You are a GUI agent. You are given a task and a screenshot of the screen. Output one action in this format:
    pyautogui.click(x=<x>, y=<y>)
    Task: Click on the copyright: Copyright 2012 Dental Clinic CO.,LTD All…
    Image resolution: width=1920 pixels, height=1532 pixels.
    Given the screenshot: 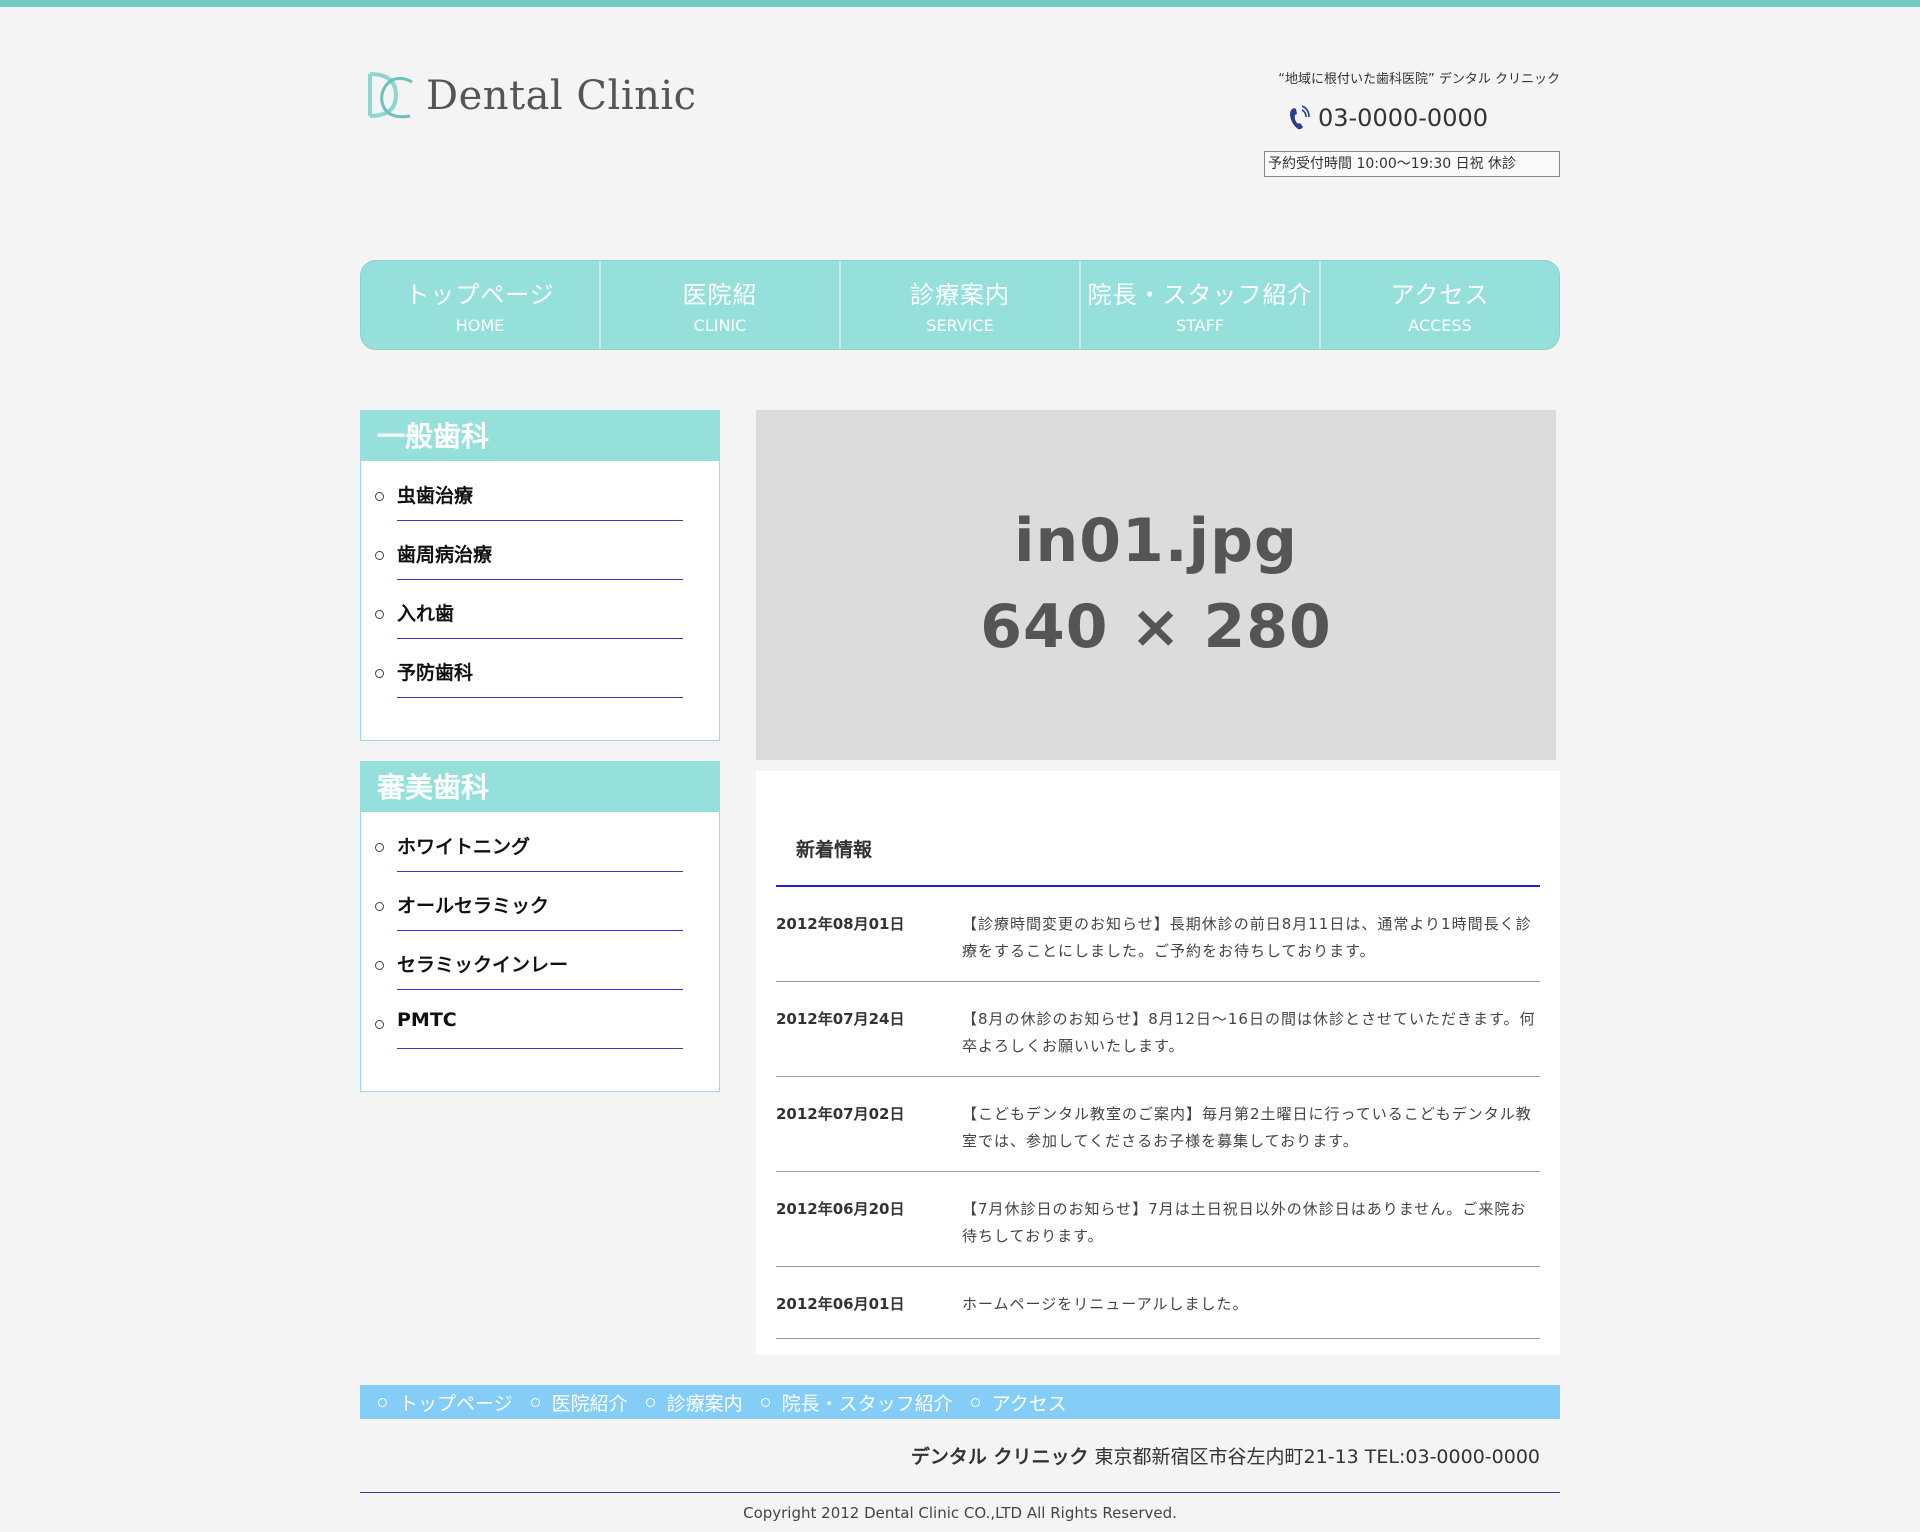 What is the action you would take?
    pyautogui.click(x=960, y=1513)
    